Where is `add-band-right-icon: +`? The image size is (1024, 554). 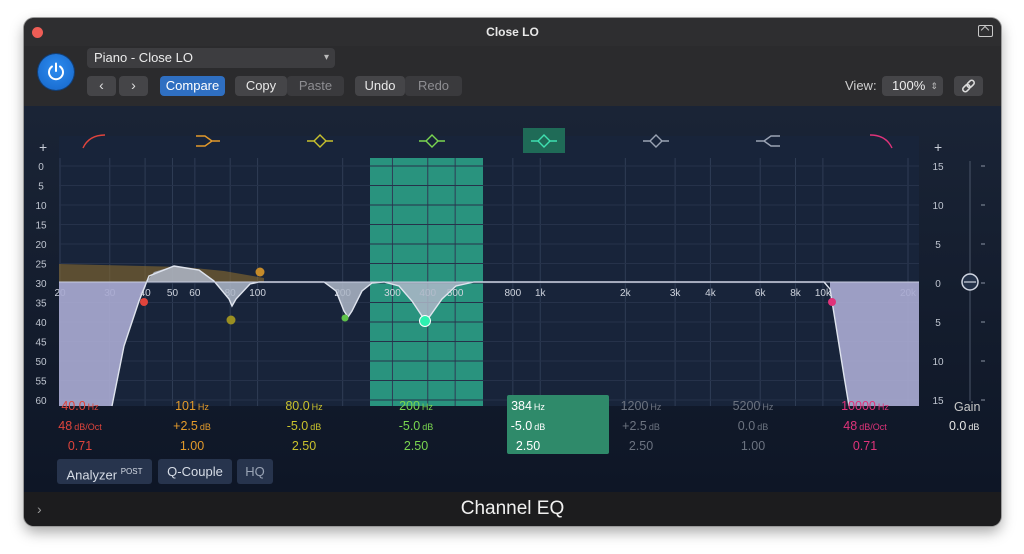 add-band-right-icon: + is located at coordinates (938, 147).